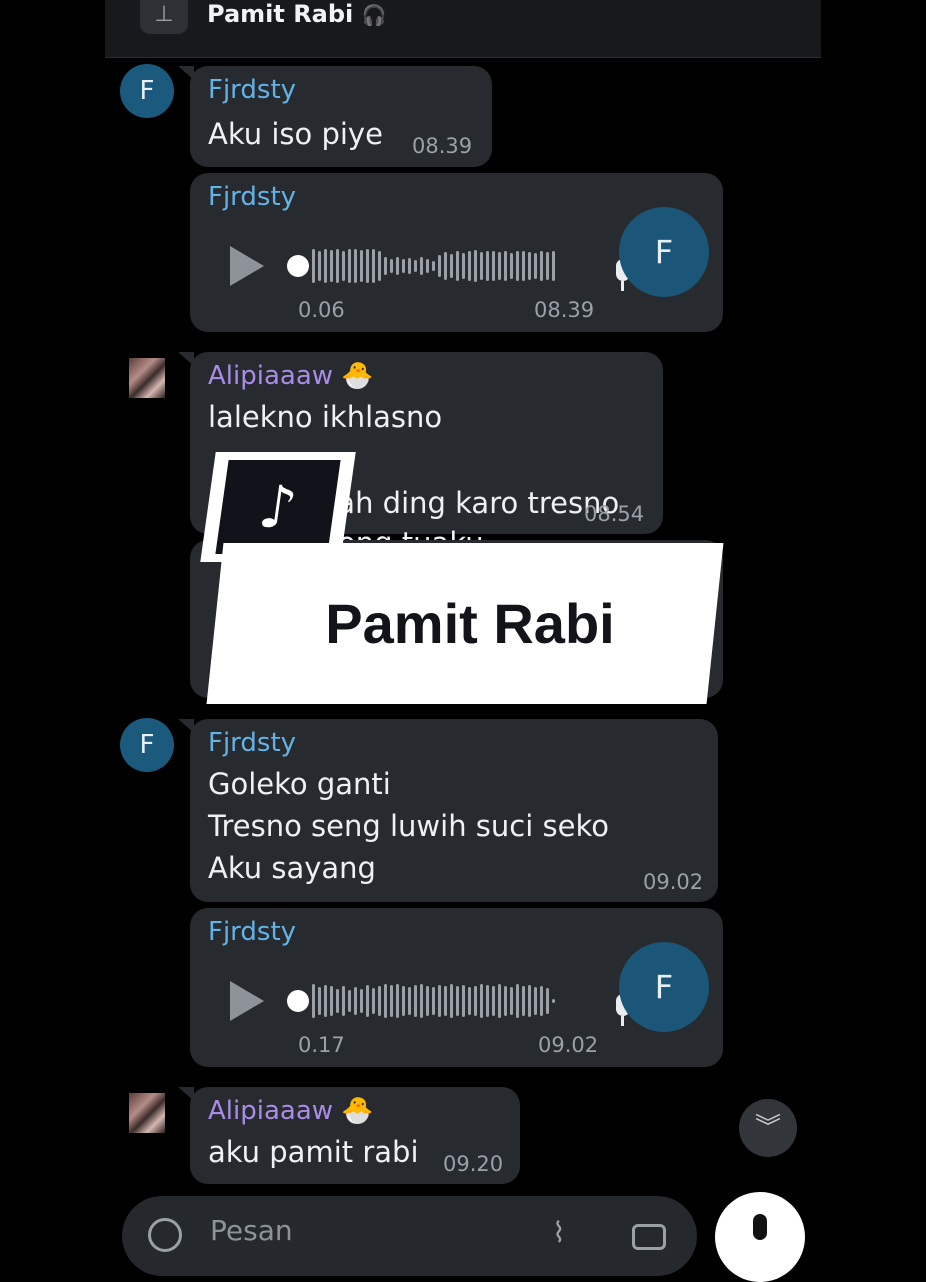  Describe the element at coordinates (165, 1235) in the screenshot. I see `emoji-icon` at that location.